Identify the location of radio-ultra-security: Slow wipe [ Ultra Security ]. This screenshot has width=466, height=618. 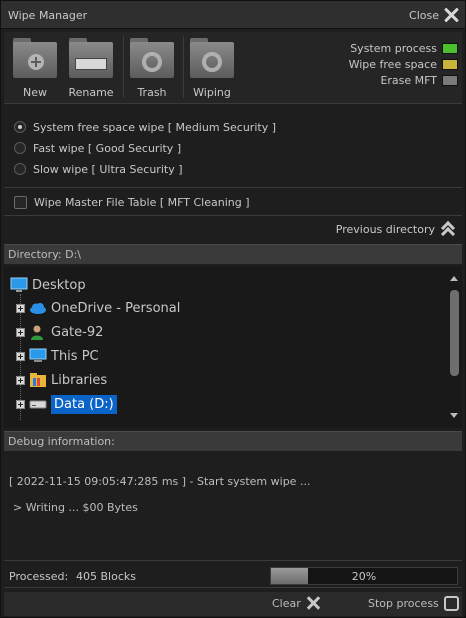
(98, 169).